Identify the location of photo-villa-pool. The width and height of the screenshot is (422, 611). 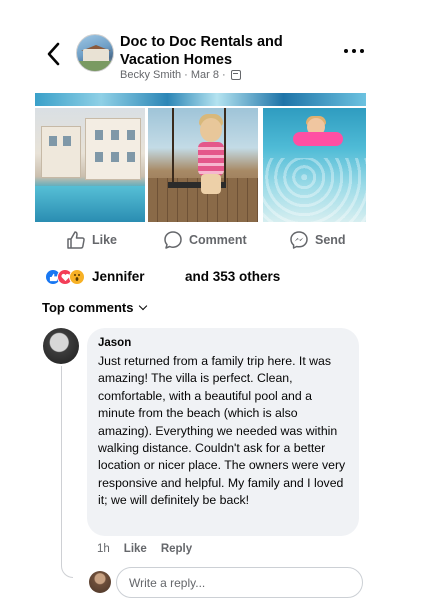
(90, 165).